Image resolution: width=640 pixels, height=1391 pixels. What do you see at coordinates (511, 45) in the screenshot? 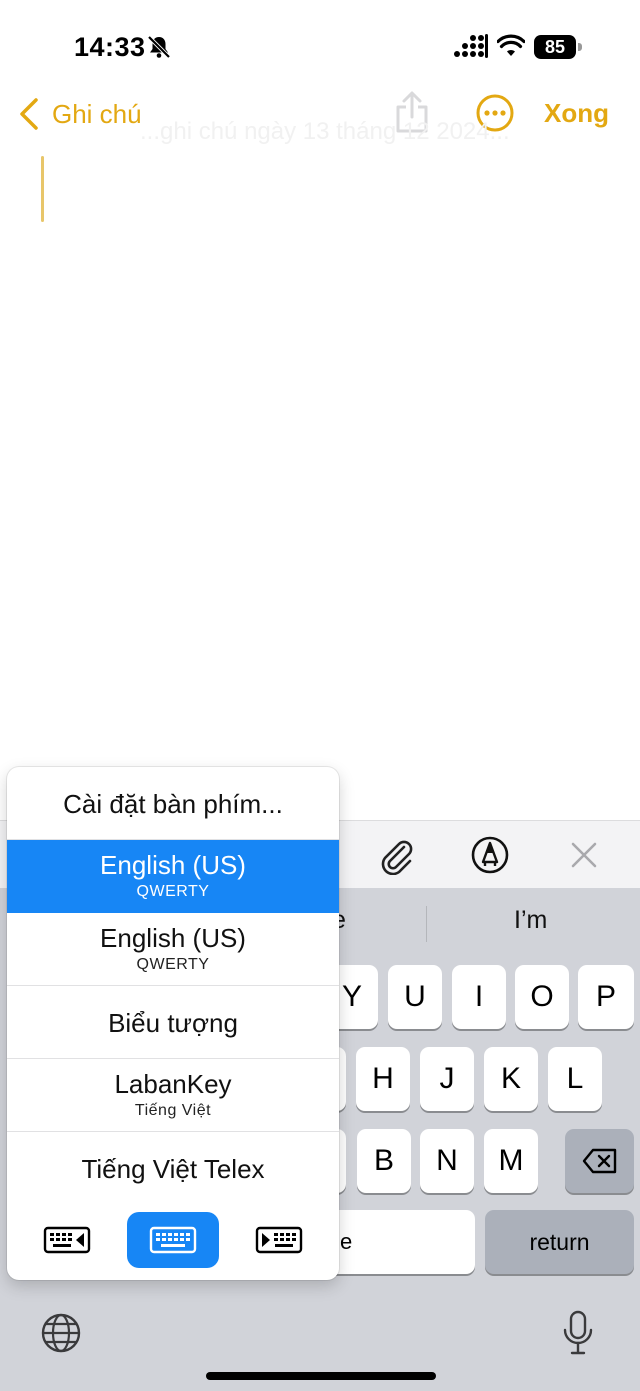
I see `wifi-icon` at bounding box center [511, 45].